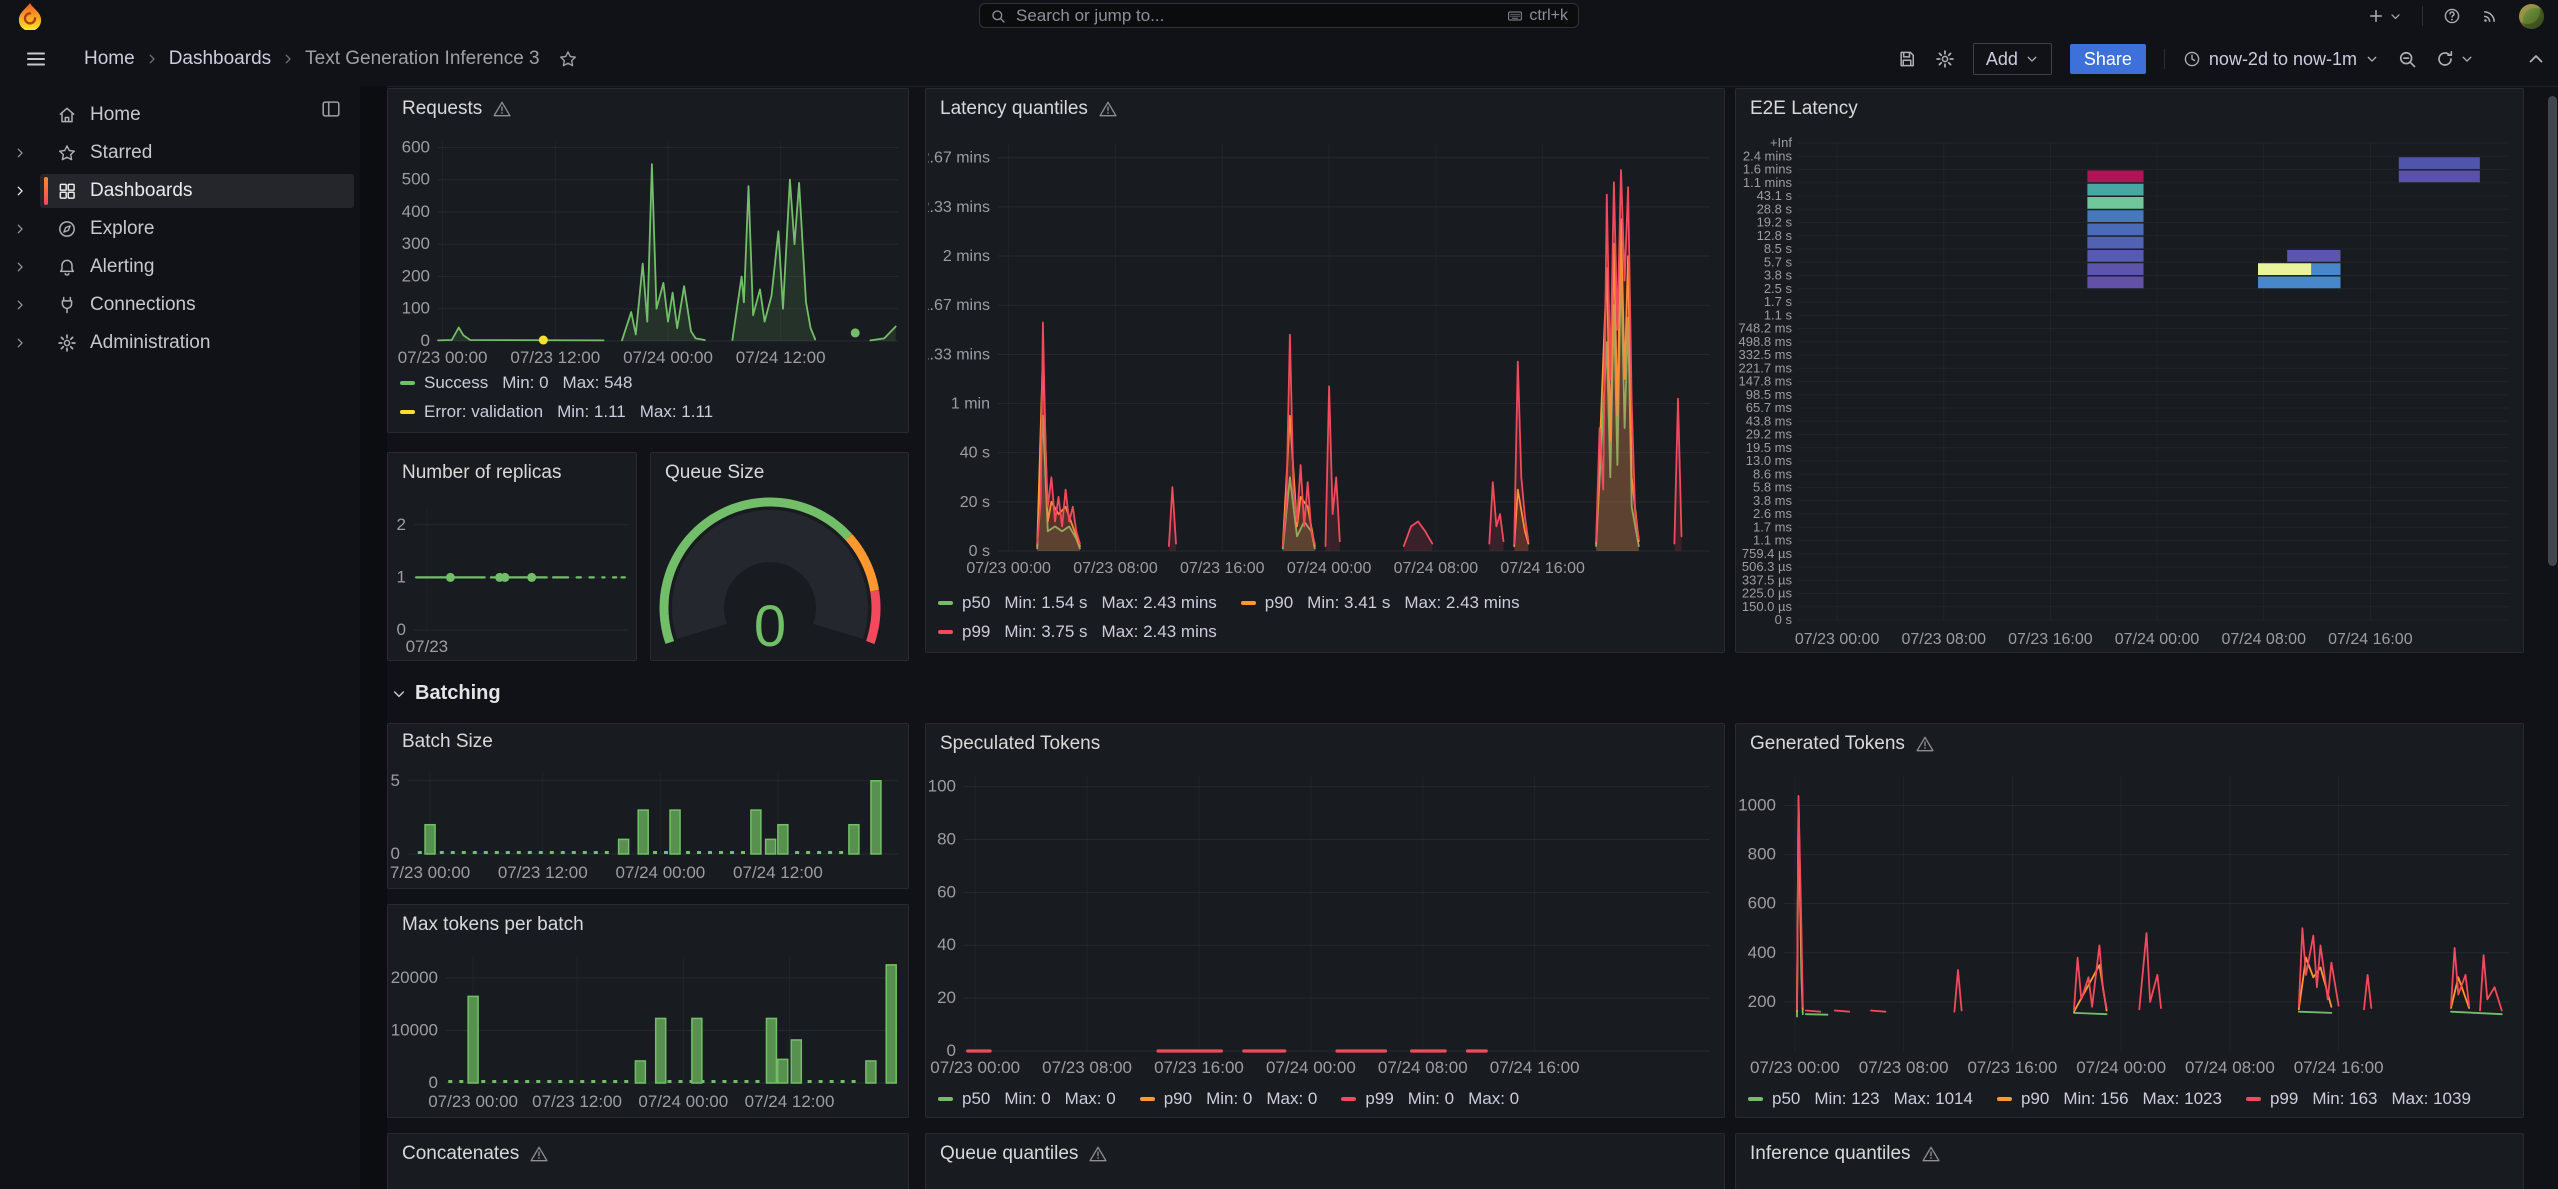 The height and width of the screenshot is (1189, 2558). I want to click on legend-item: p50 Min: 123 Max: 1014, so click(1860, 1099).